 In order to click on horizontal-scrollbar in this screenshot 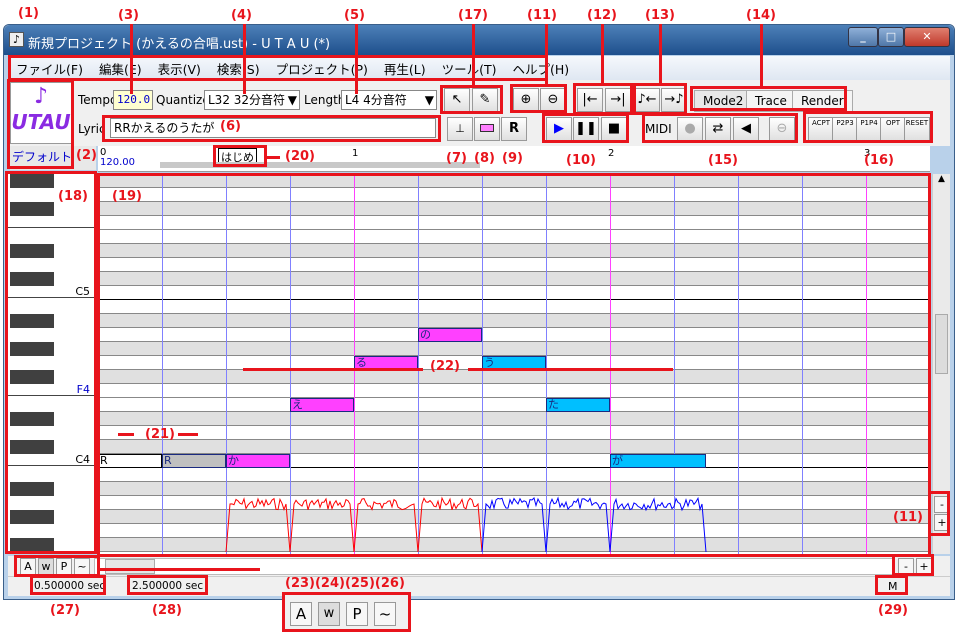, I will do `click(494, 566)`.